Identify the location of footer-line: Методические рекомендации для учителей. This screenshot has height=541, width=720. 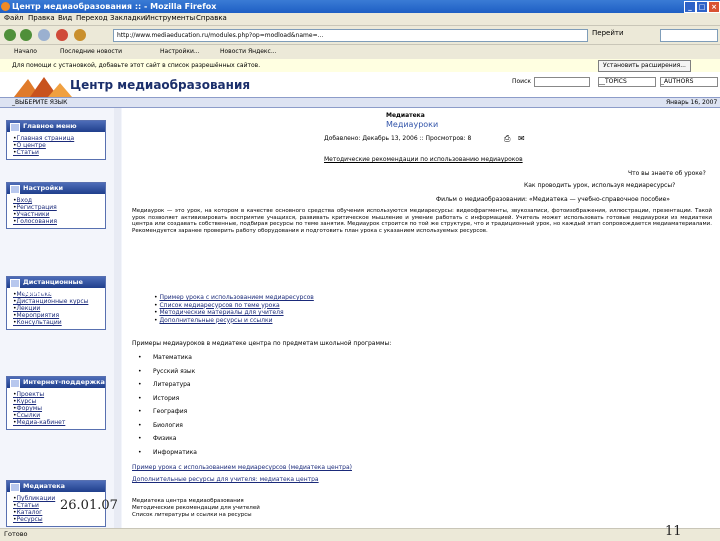
(196, 508).